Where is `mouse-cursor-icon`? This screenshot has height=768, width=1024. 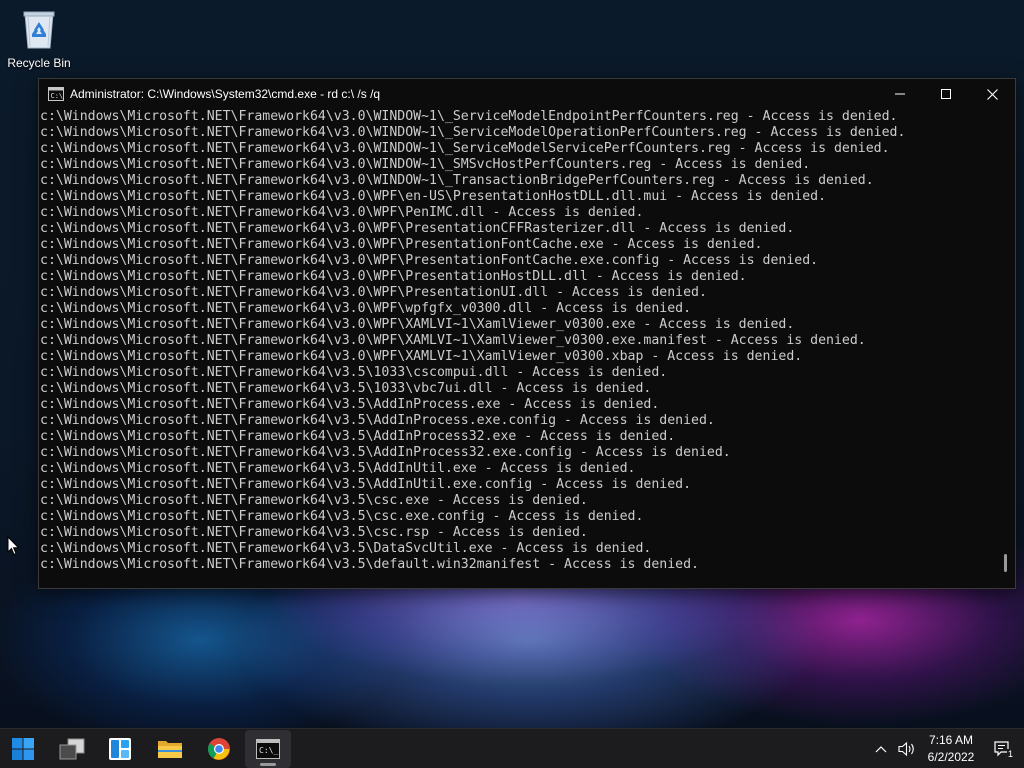
mouse-cursor-icon is located at coordinates (13, 546).